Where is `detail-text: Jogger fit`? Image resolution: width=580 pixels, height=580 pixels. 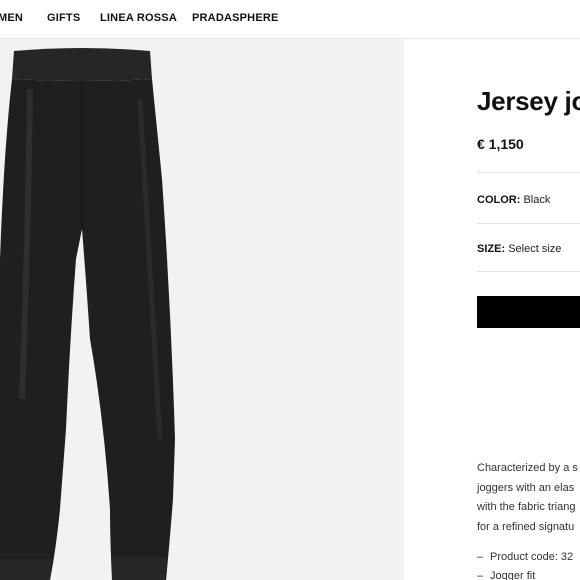 detail-text: Jogger fit is located at coordinates (513, 575).